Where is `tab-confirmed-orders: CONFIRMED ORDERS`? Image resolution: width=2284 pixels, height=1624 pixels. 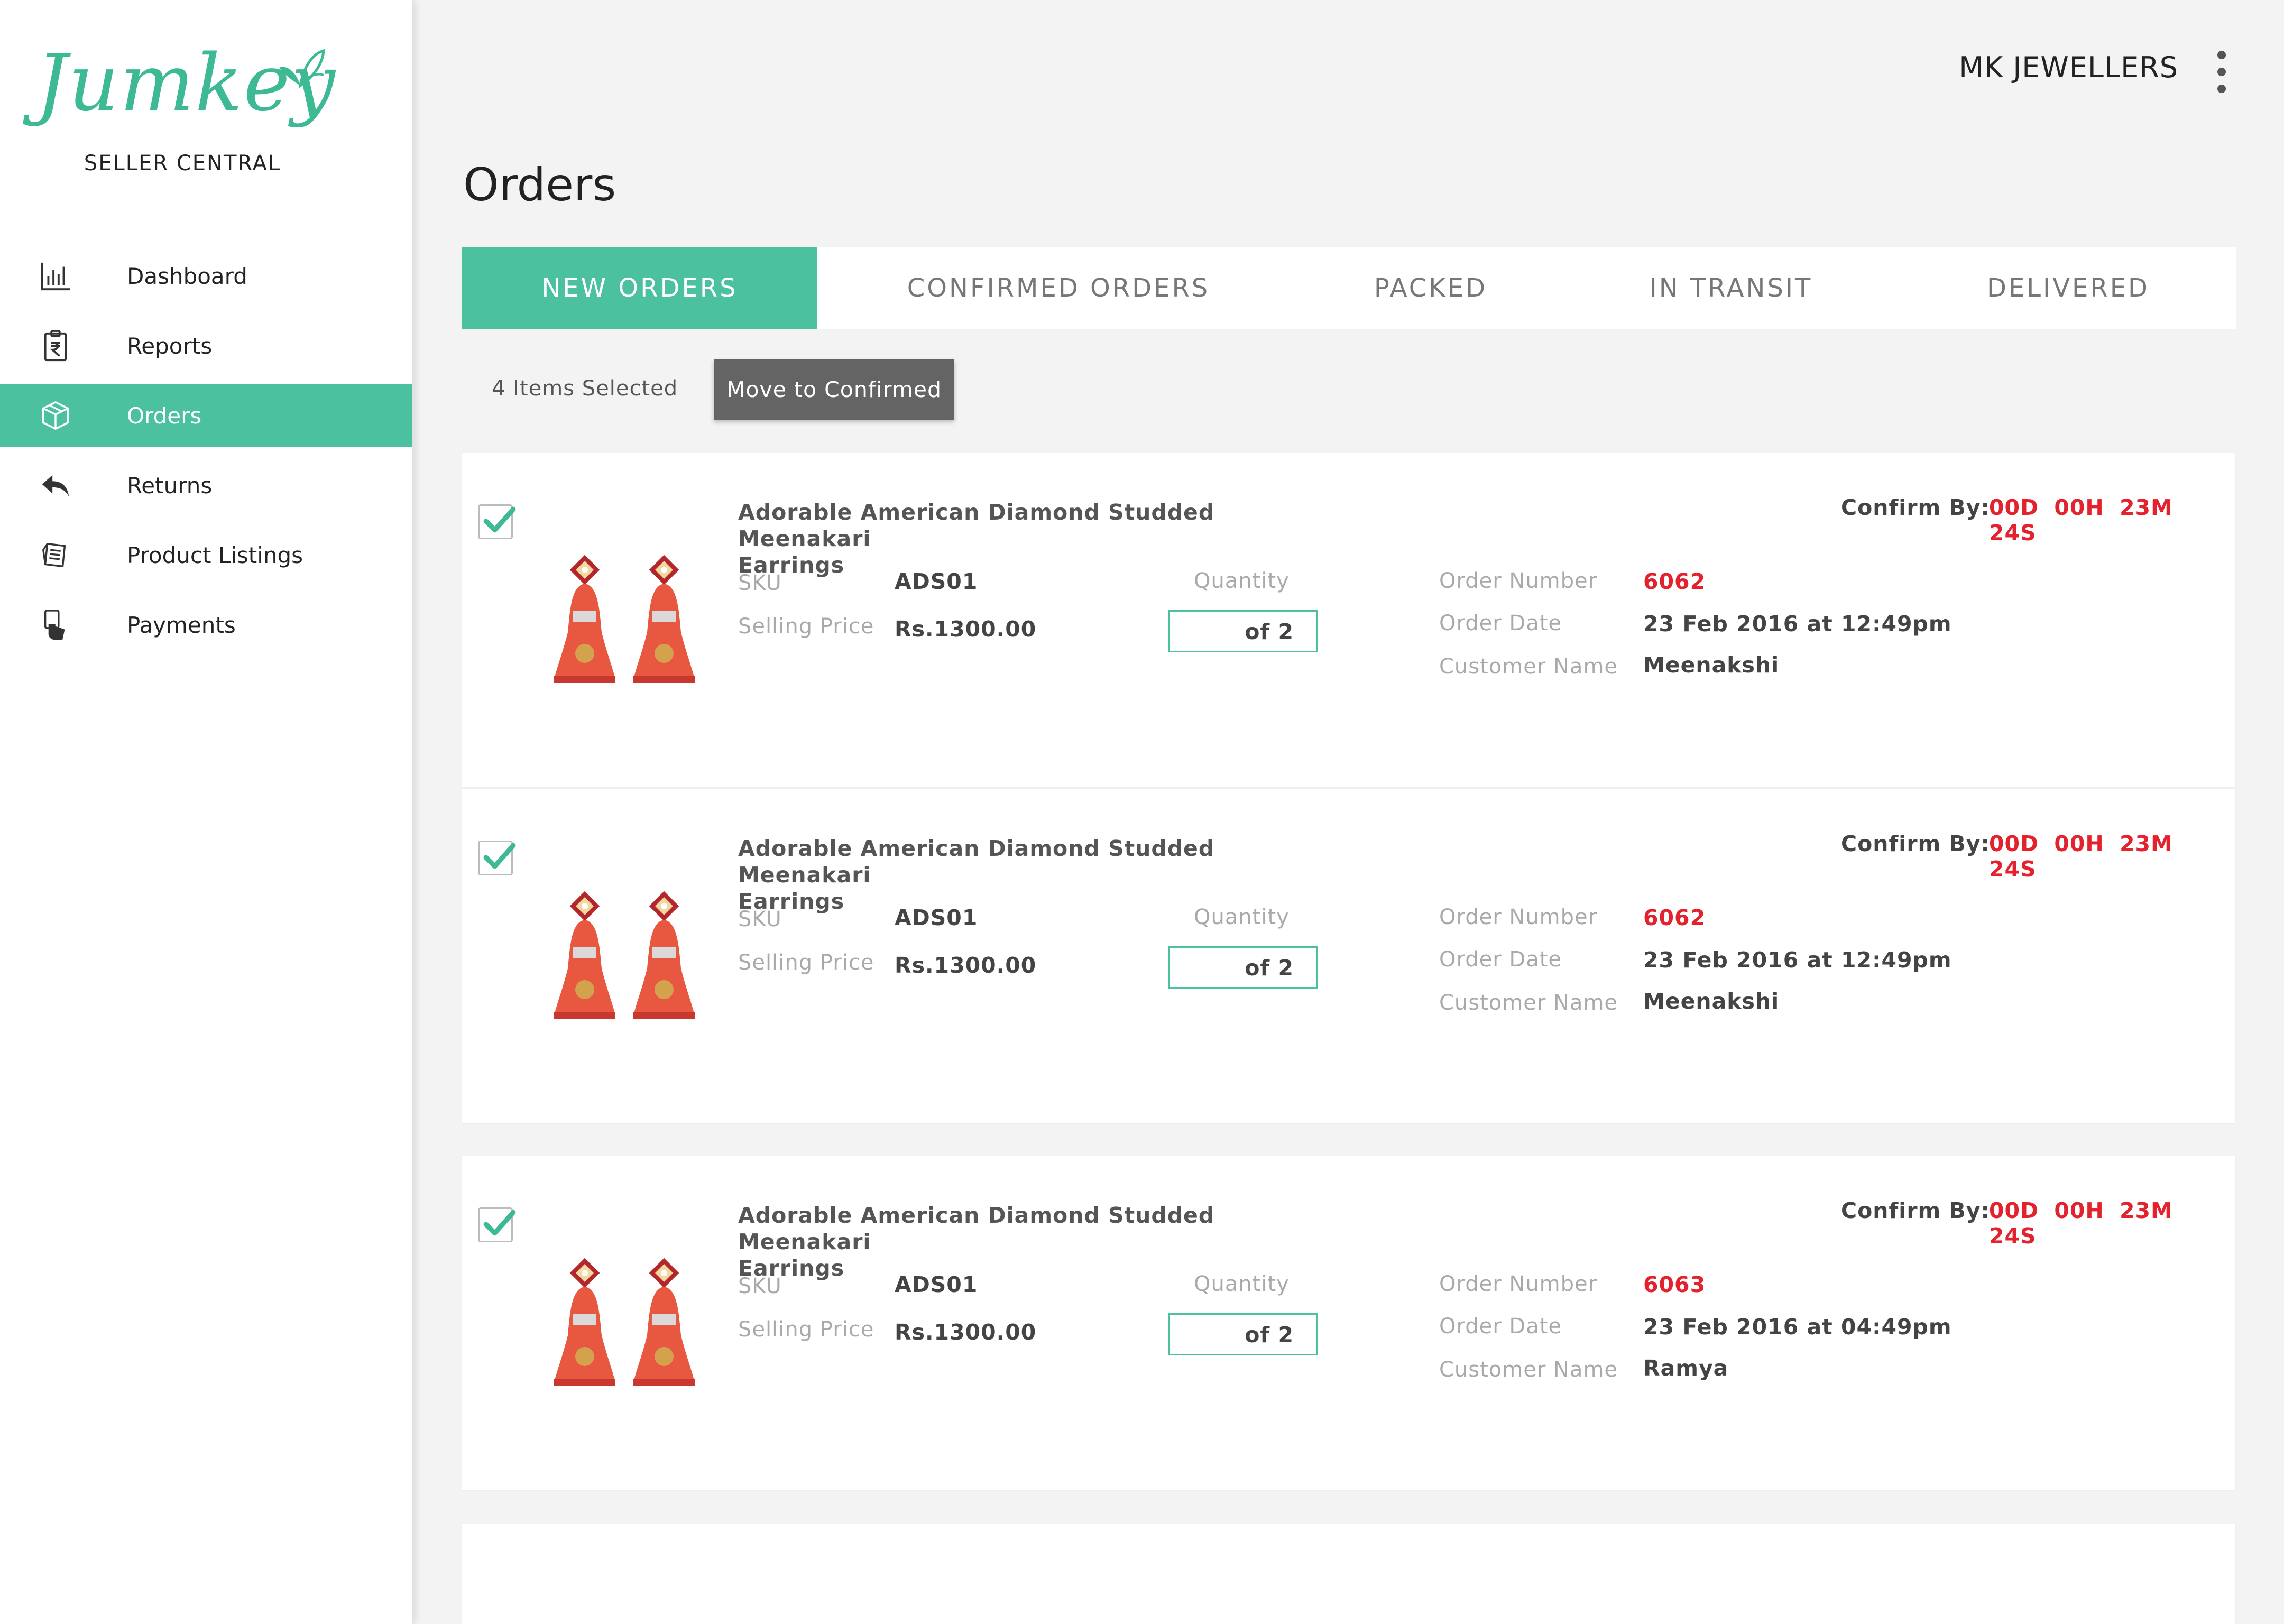 tab-confirmed-orders: CONFIRMED ORDERS is located at coordinates (1058, 288).